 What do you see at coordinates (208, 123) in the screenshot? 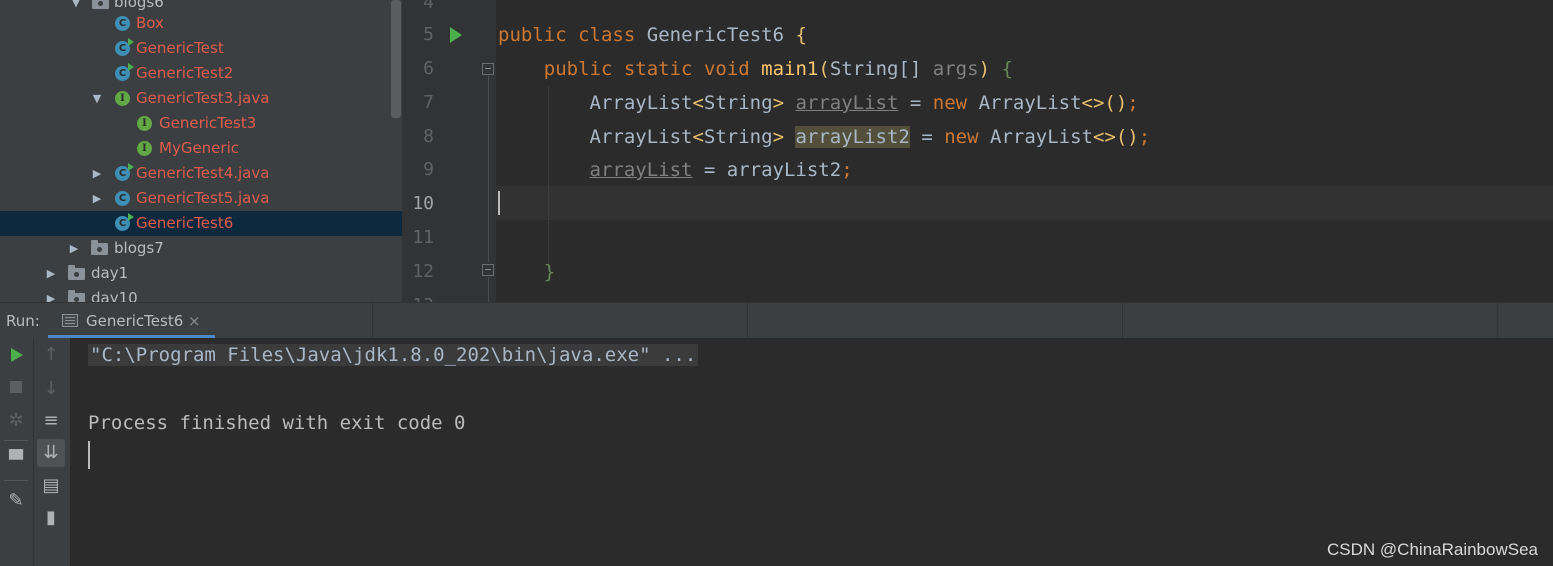
I see `tree-item-label: GenericTest3` at bounding box center [208, 123].